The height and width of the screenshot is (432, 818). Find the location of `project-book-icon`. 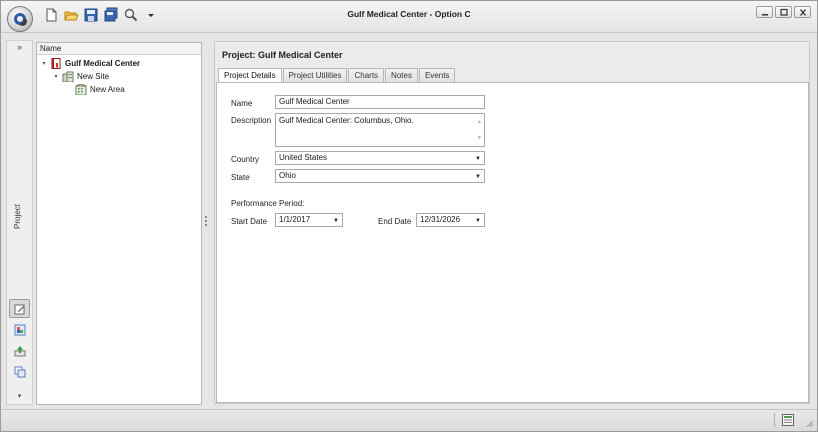

project-book-icon is located at coordinates (56, 63).